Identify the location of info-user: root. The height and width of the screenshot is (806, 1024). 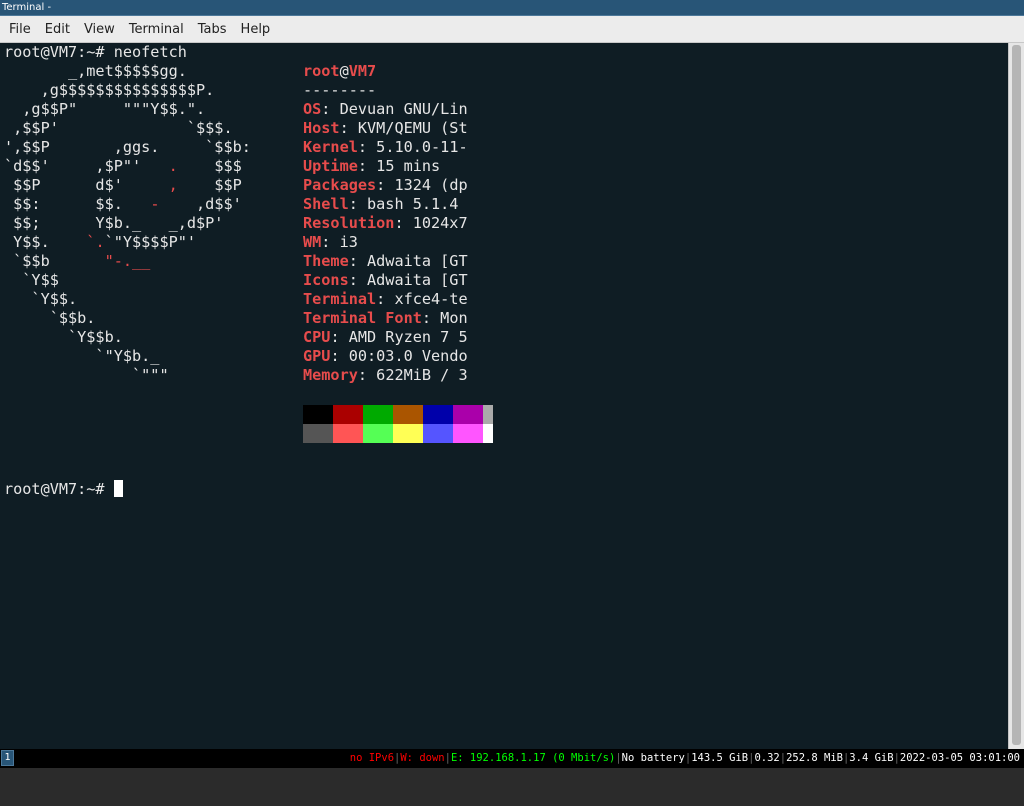
(321, 71).